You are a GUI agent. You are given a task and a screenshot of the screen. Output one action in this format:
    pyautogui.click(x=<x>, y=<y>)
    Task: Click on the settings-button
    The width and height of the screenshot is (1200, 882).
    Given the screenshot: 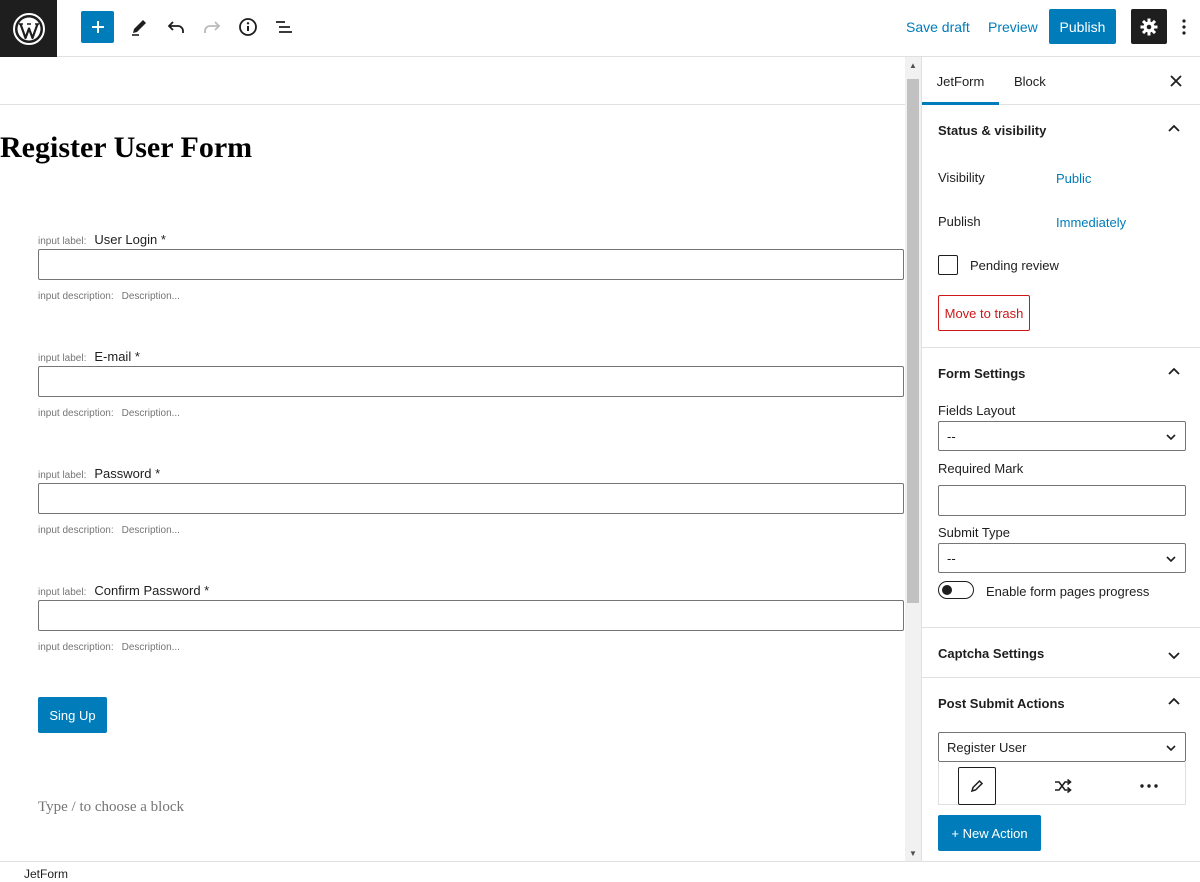 What is the action you would take?
    pyautogui.click(x=1149, y=26)
    